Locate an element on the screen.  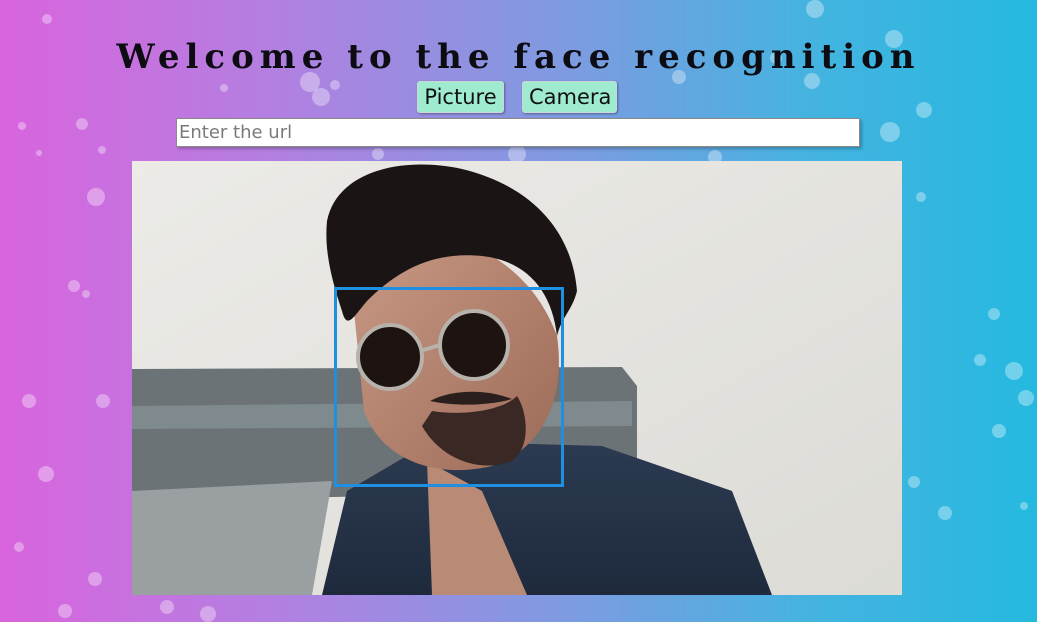
camera-button: Camera is located at coordinates (569, 97).